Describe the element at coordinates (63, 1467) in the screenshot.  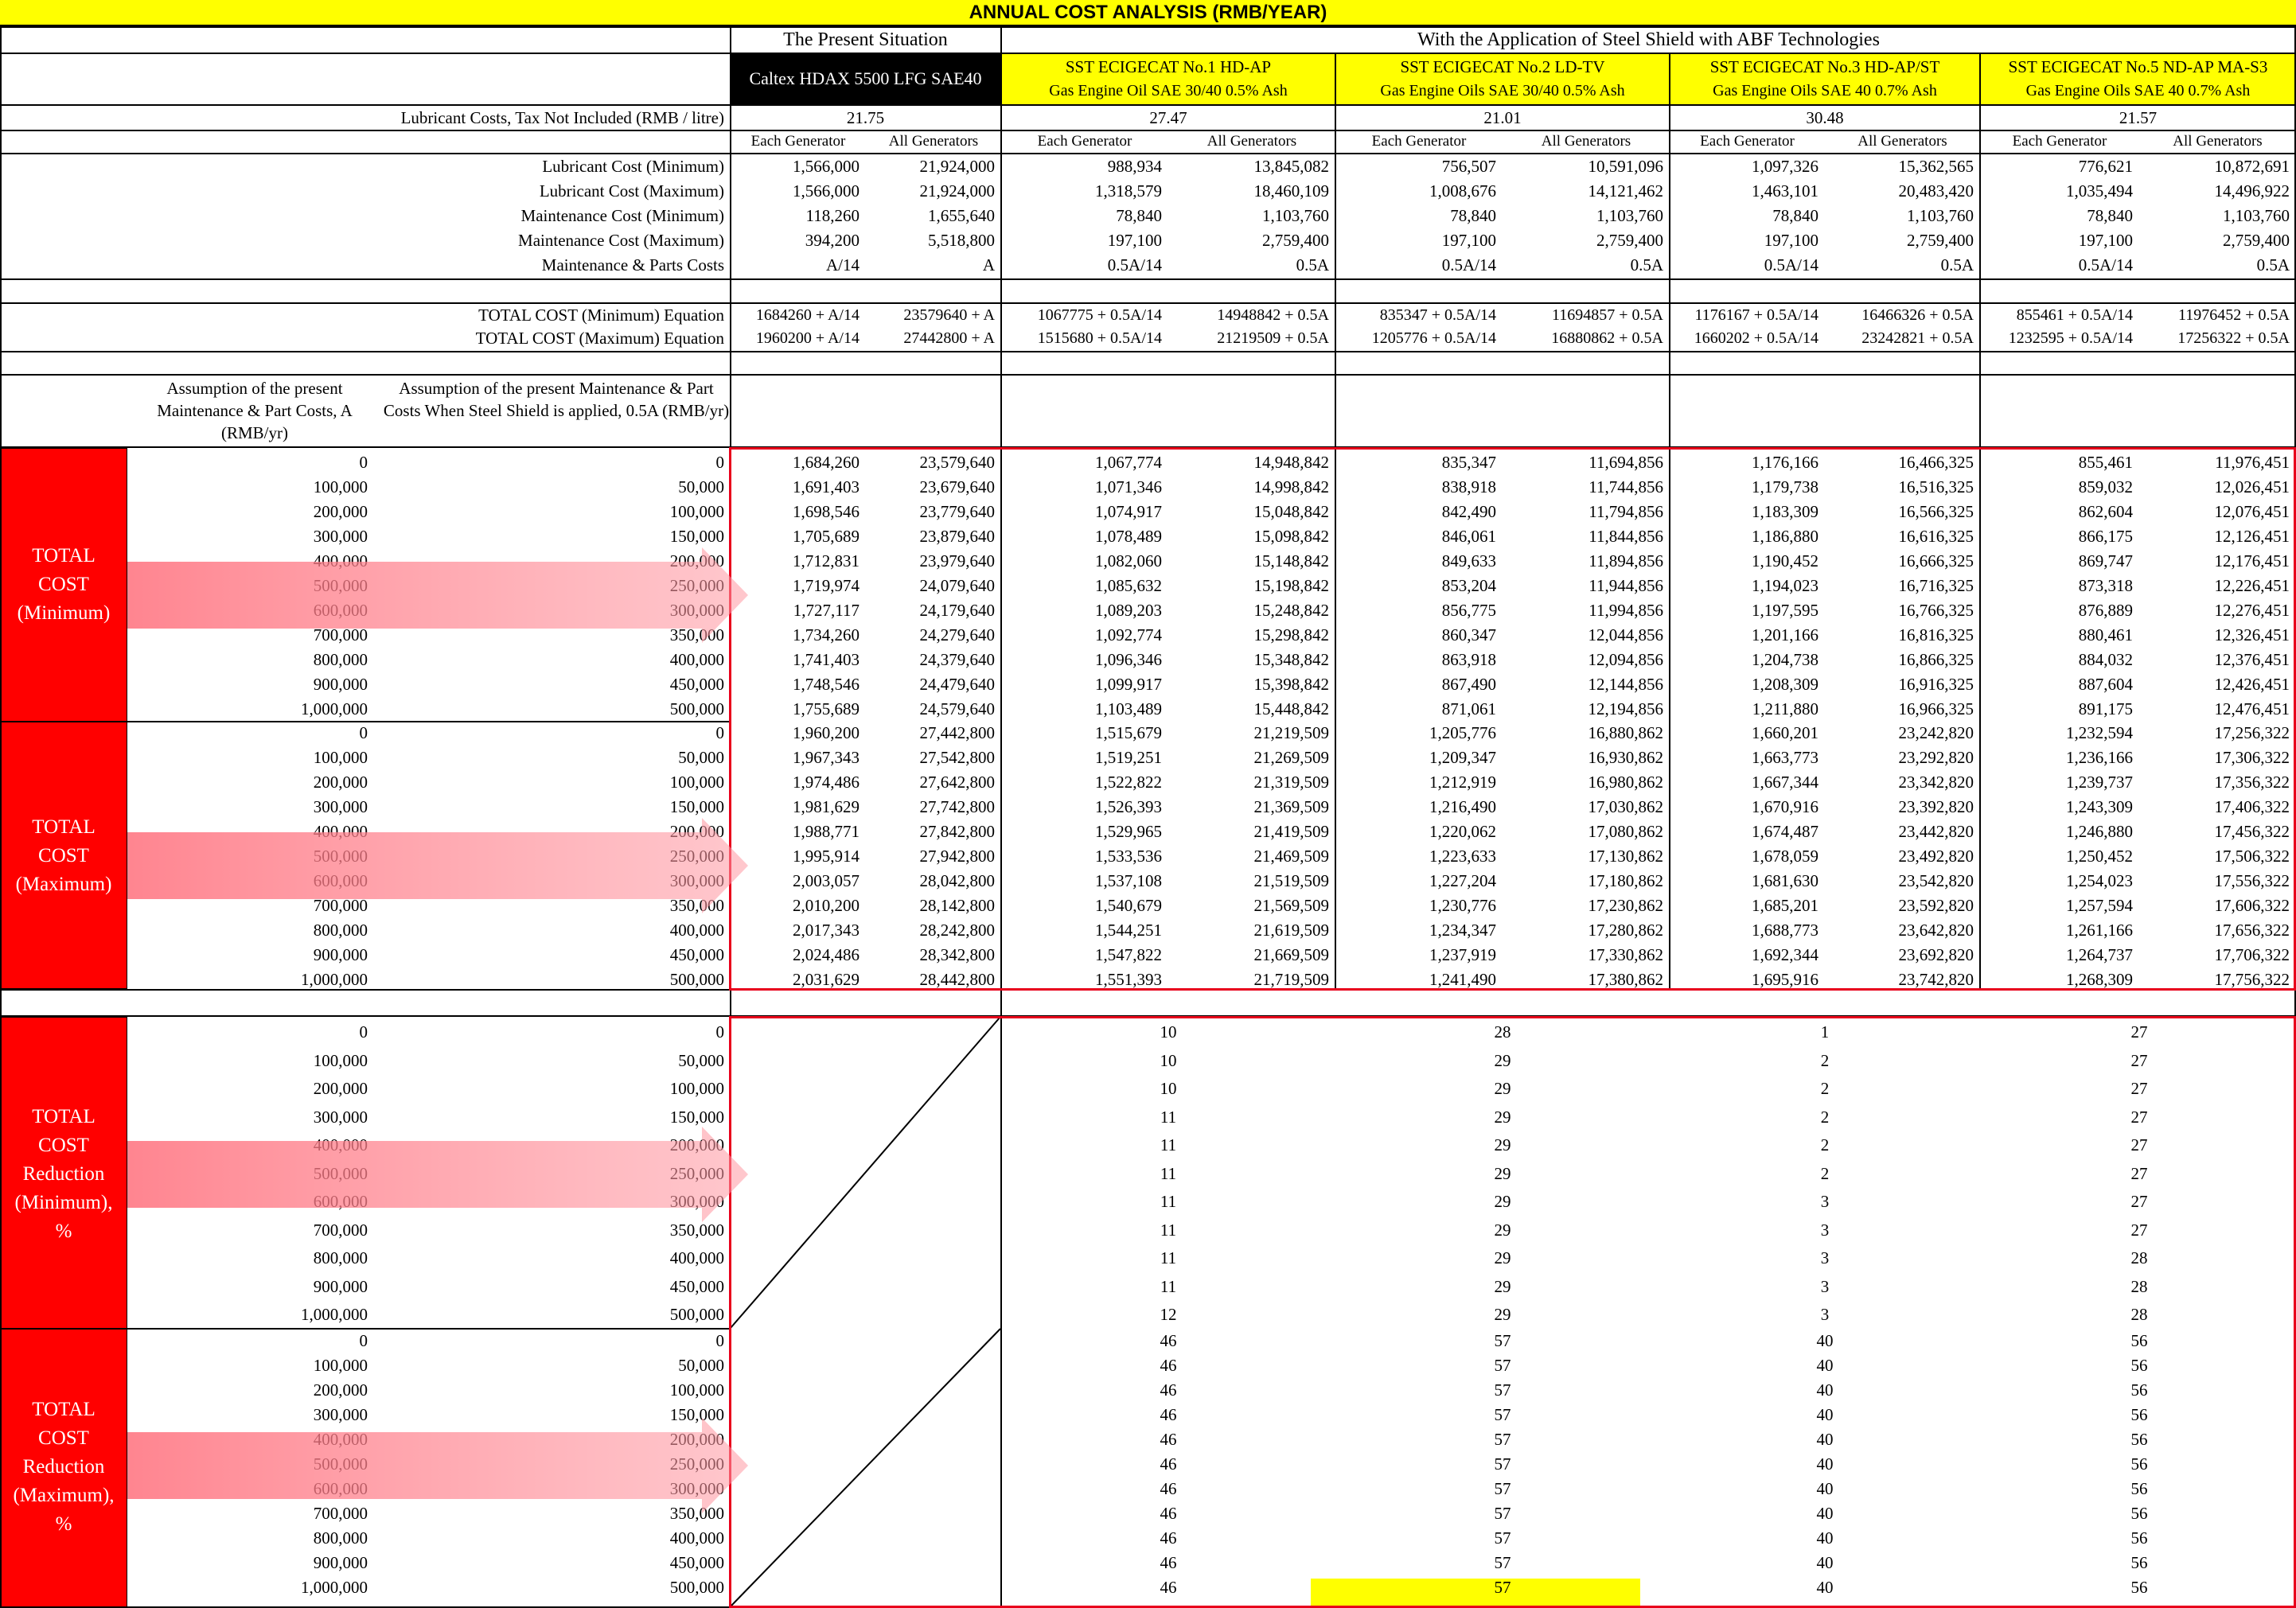
I see `section-reduction-max-label: TOTAL COST Reduction (Maximum), %` at that location.